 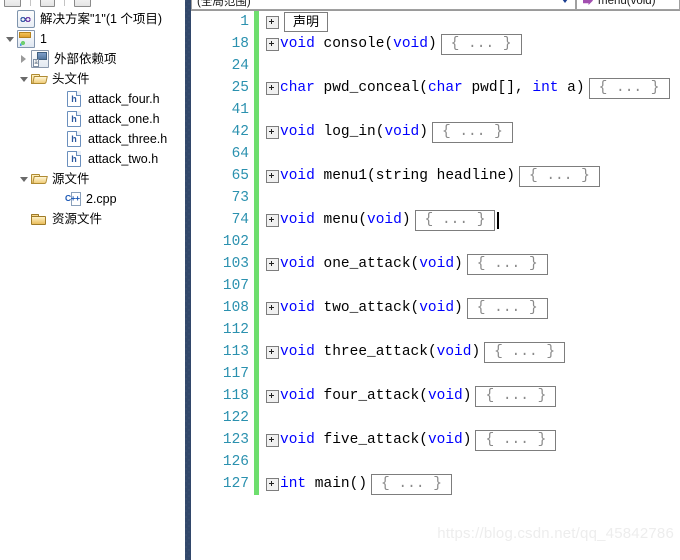 What do you see at coordinates (235, 242) in the screenshot?
I see `line-number: 102` at bounding box center [235, 242].